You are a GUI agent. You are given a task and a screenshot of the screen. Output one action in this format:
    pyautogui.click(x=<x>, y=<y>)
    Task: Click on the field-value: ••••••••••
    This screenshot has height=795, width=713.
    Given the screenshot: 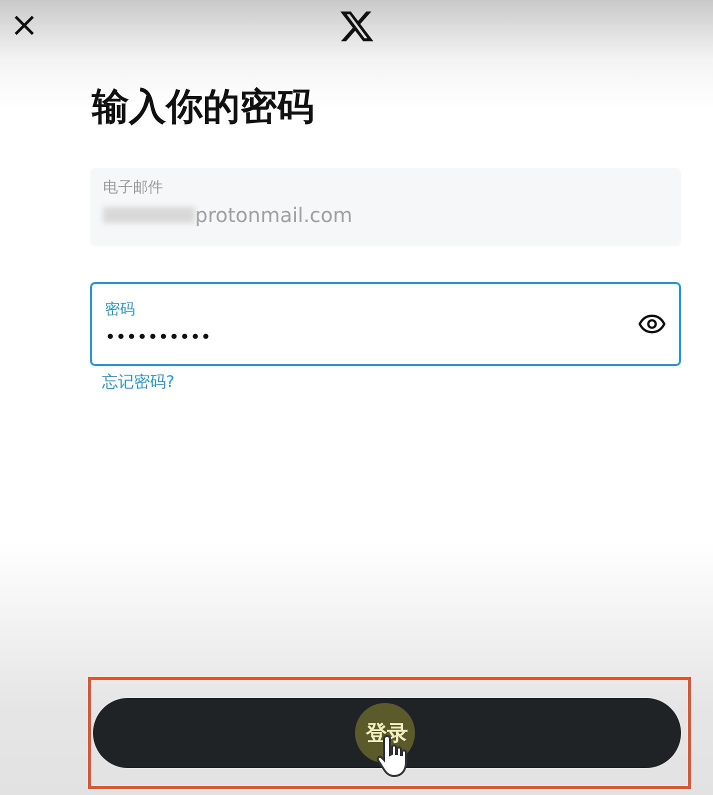 What is the action you would take?
    pyautogui.click(x=158, y=337)
    